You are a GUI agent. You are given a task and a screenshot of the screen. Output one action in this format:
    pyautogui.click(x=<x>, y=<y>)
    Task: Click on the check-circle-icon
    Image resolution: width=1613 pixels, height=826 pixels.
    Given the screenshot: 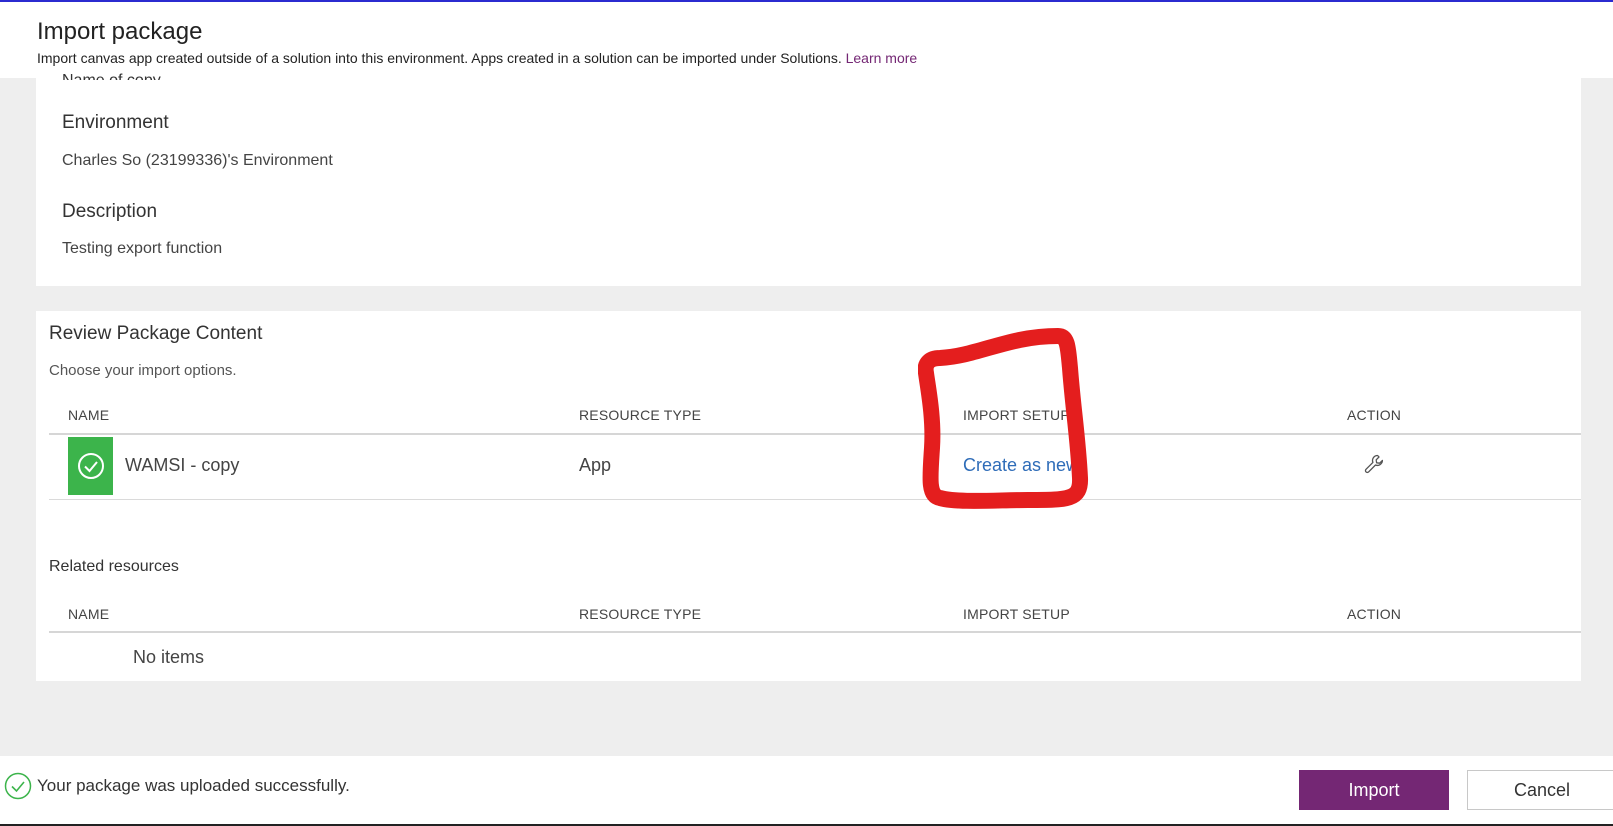 What is the action you would take?
    pyautogui.click(x=90, y=466)
    